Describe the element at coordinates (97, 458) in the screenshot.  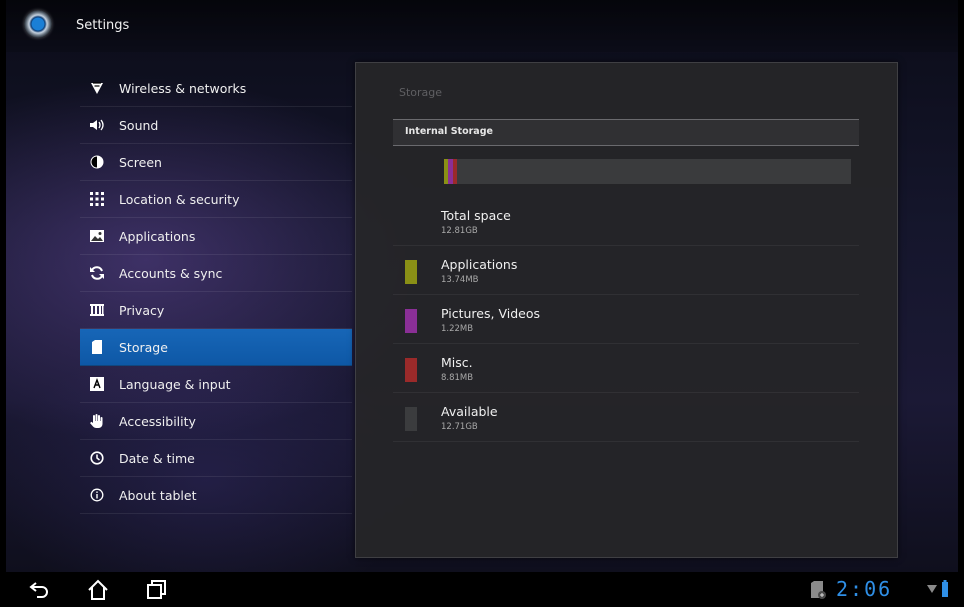
I see `clock-icon` at that location.